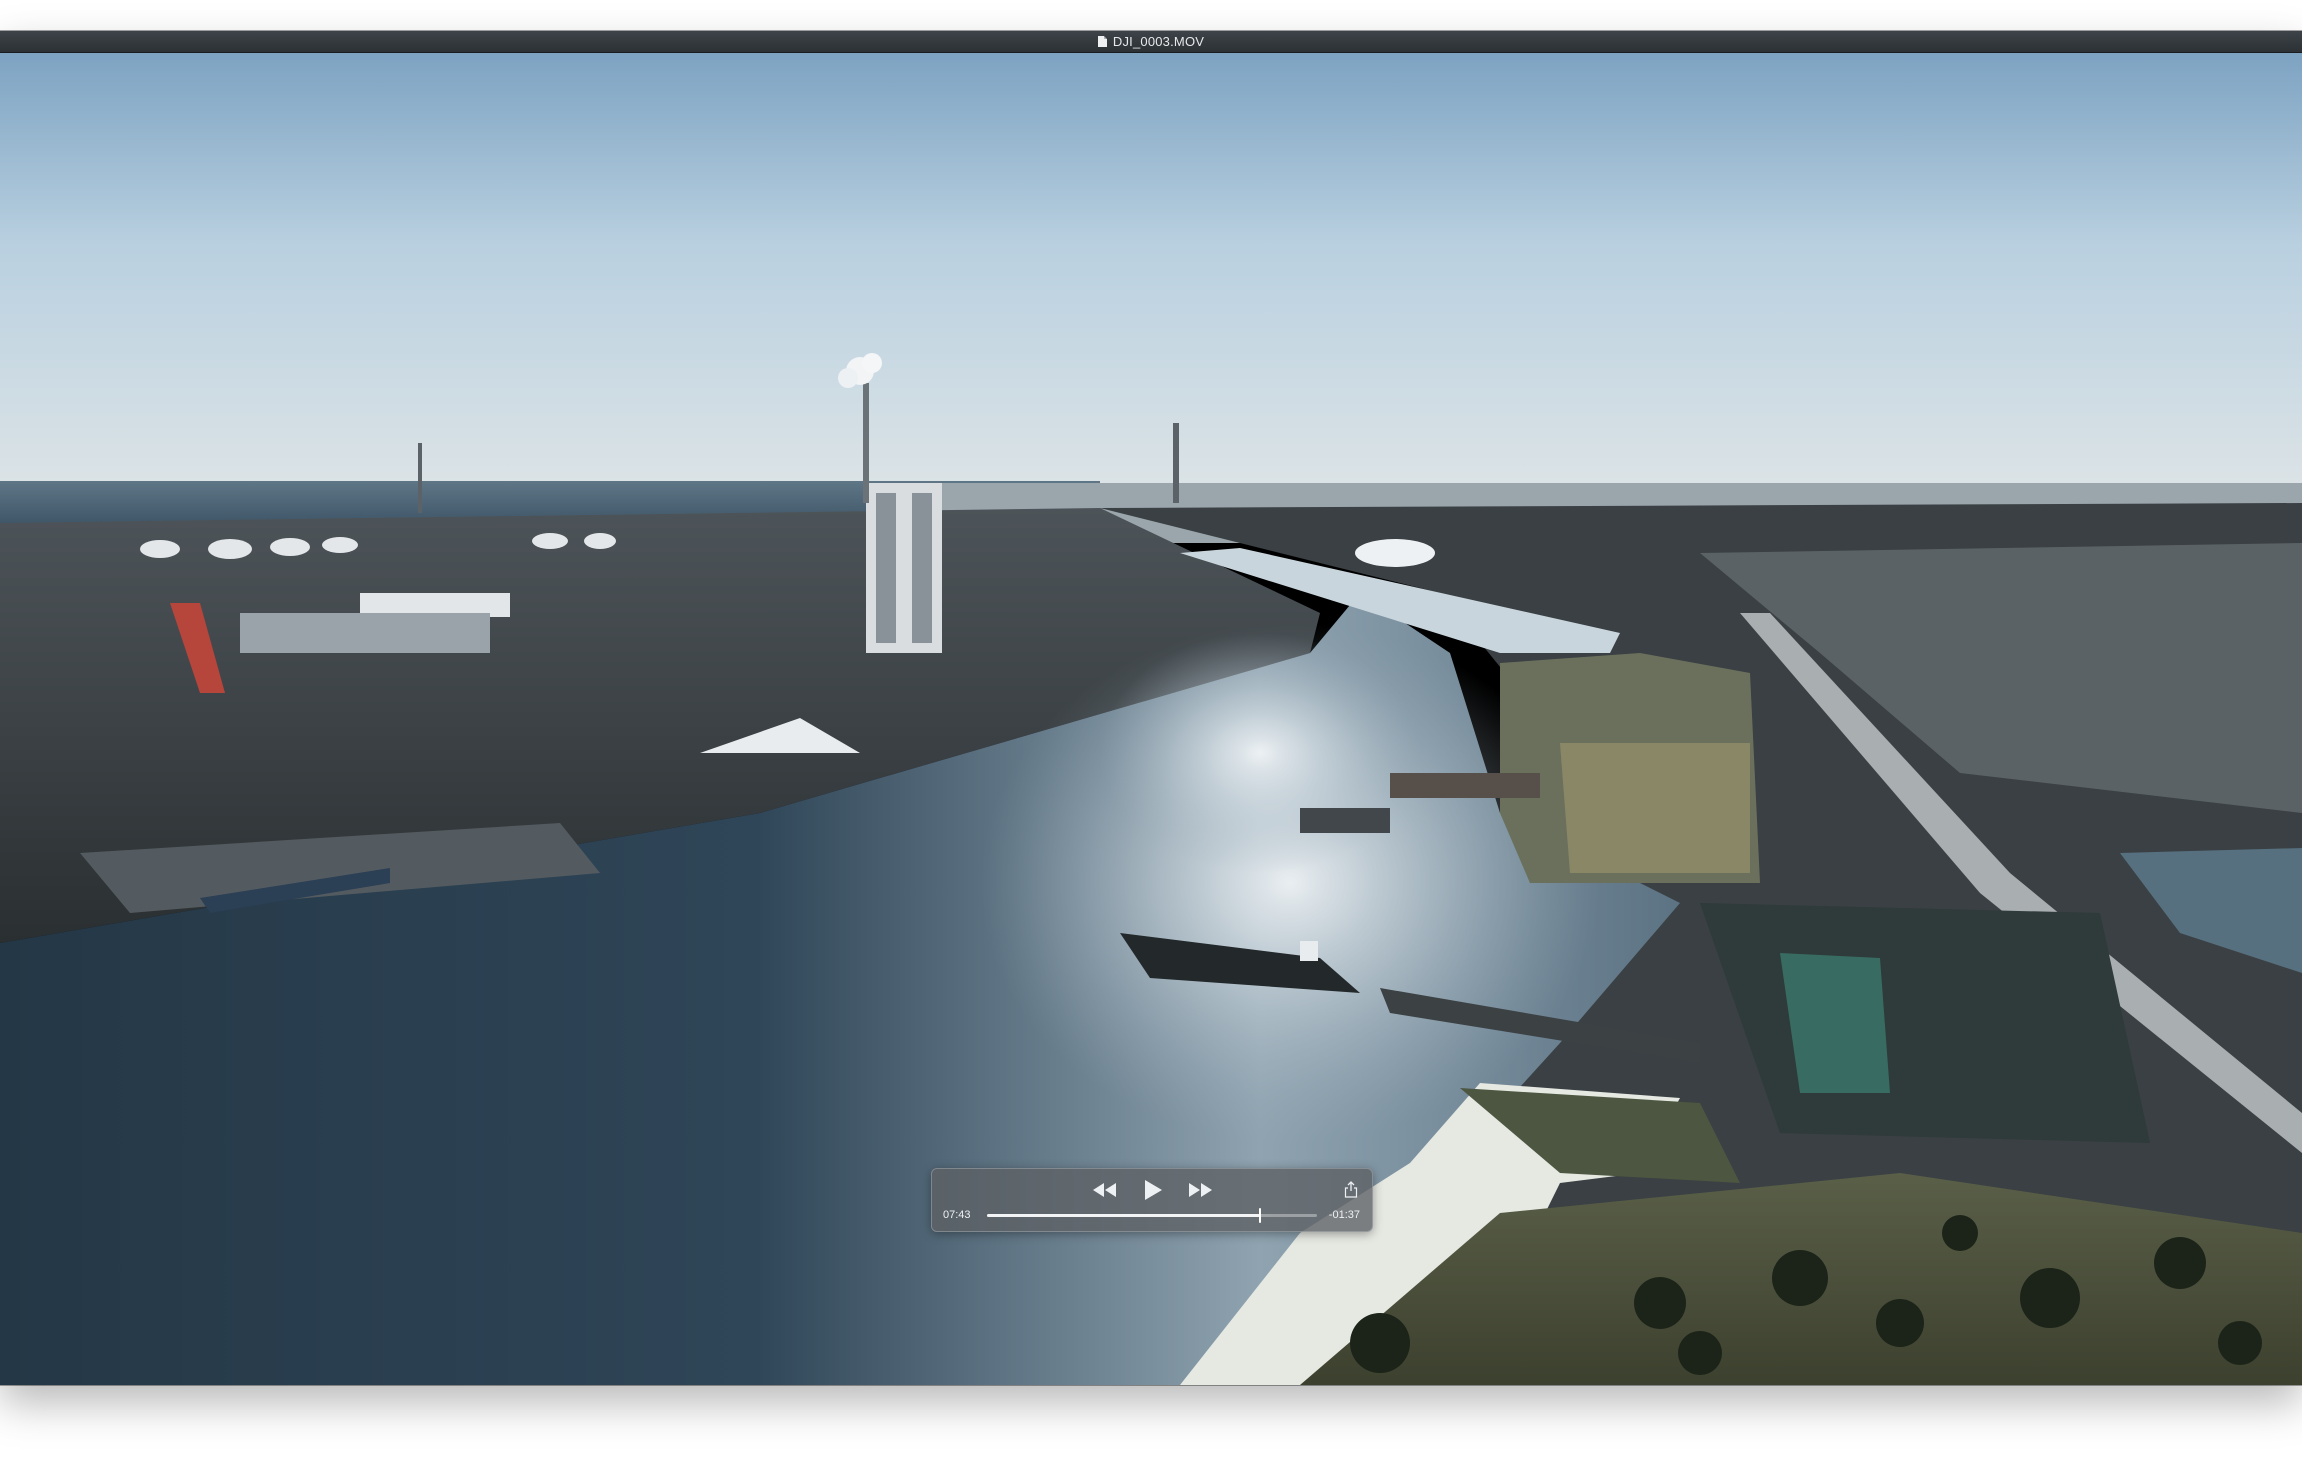 The width and height of the screenshot is (2302, 1463). Describe the element at coordinates (1344, 1215) in the screenshot. I see `remaining-time: -01:37` at that location.